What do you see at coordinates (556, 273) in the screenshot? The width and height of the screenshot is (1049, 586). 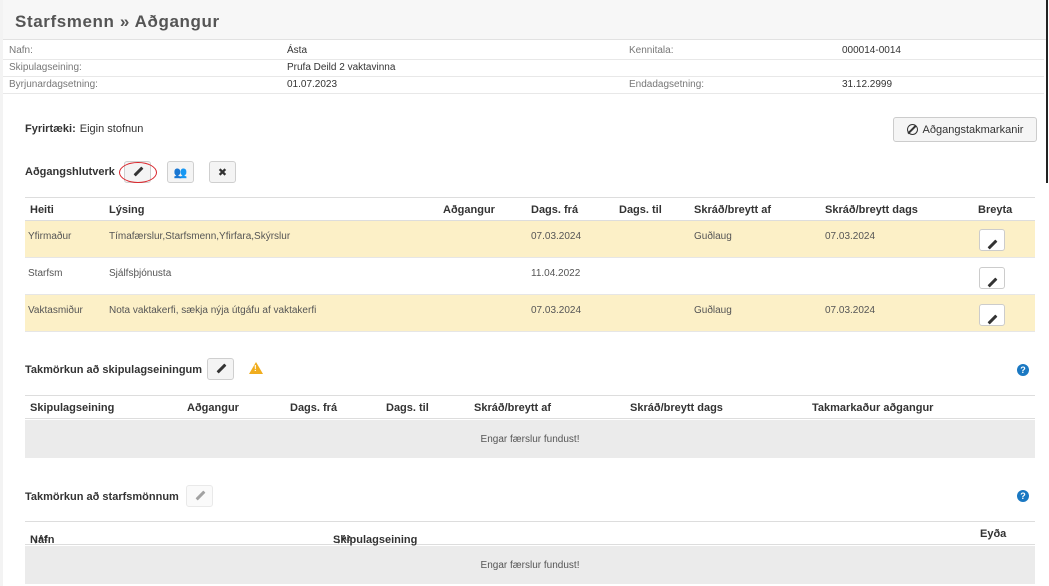 I see `role-from: 11.04.2022` at bounding box center [556, 273].